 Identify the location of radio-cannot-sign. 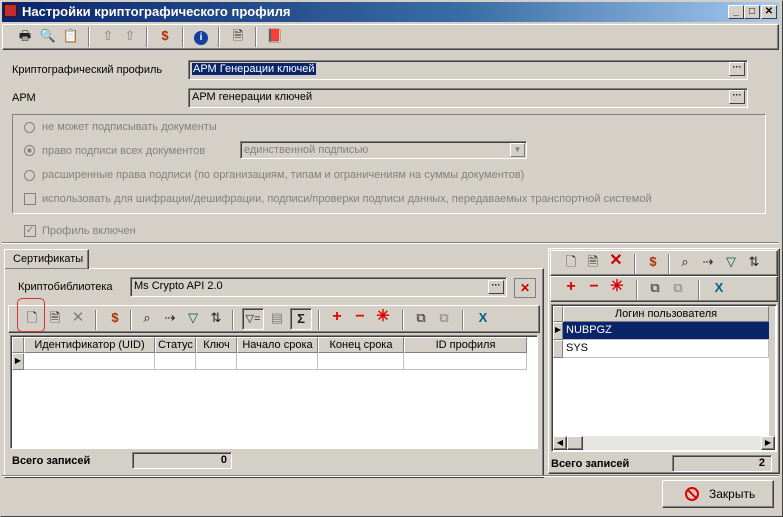
(29, 127).